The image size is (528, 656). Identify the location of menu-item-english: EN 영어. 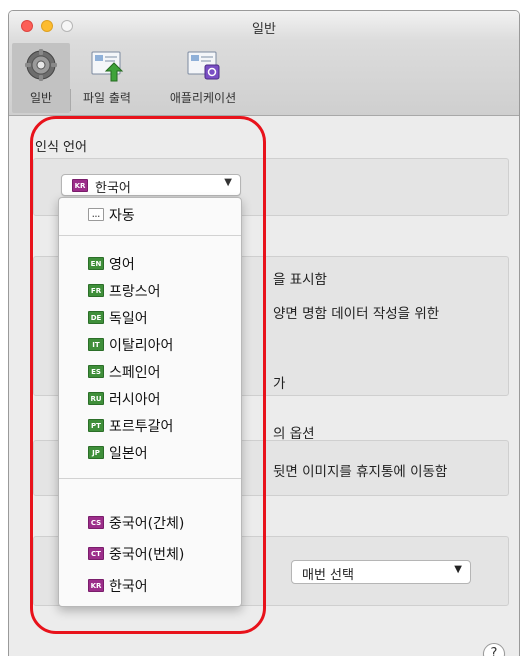
(150, 264).